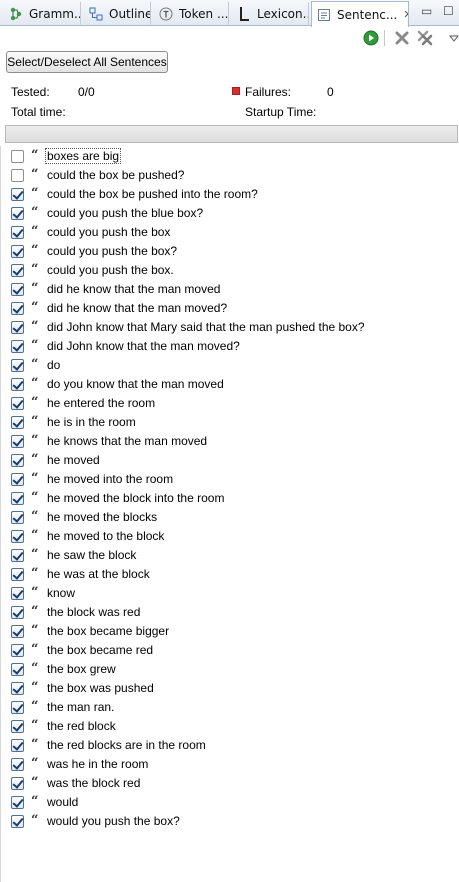 This screenshot has width=459, height=882. What do you see at coordinates (402, 38) in the screenshot?
I see `remove-icon` at bounding box center [402, 38].